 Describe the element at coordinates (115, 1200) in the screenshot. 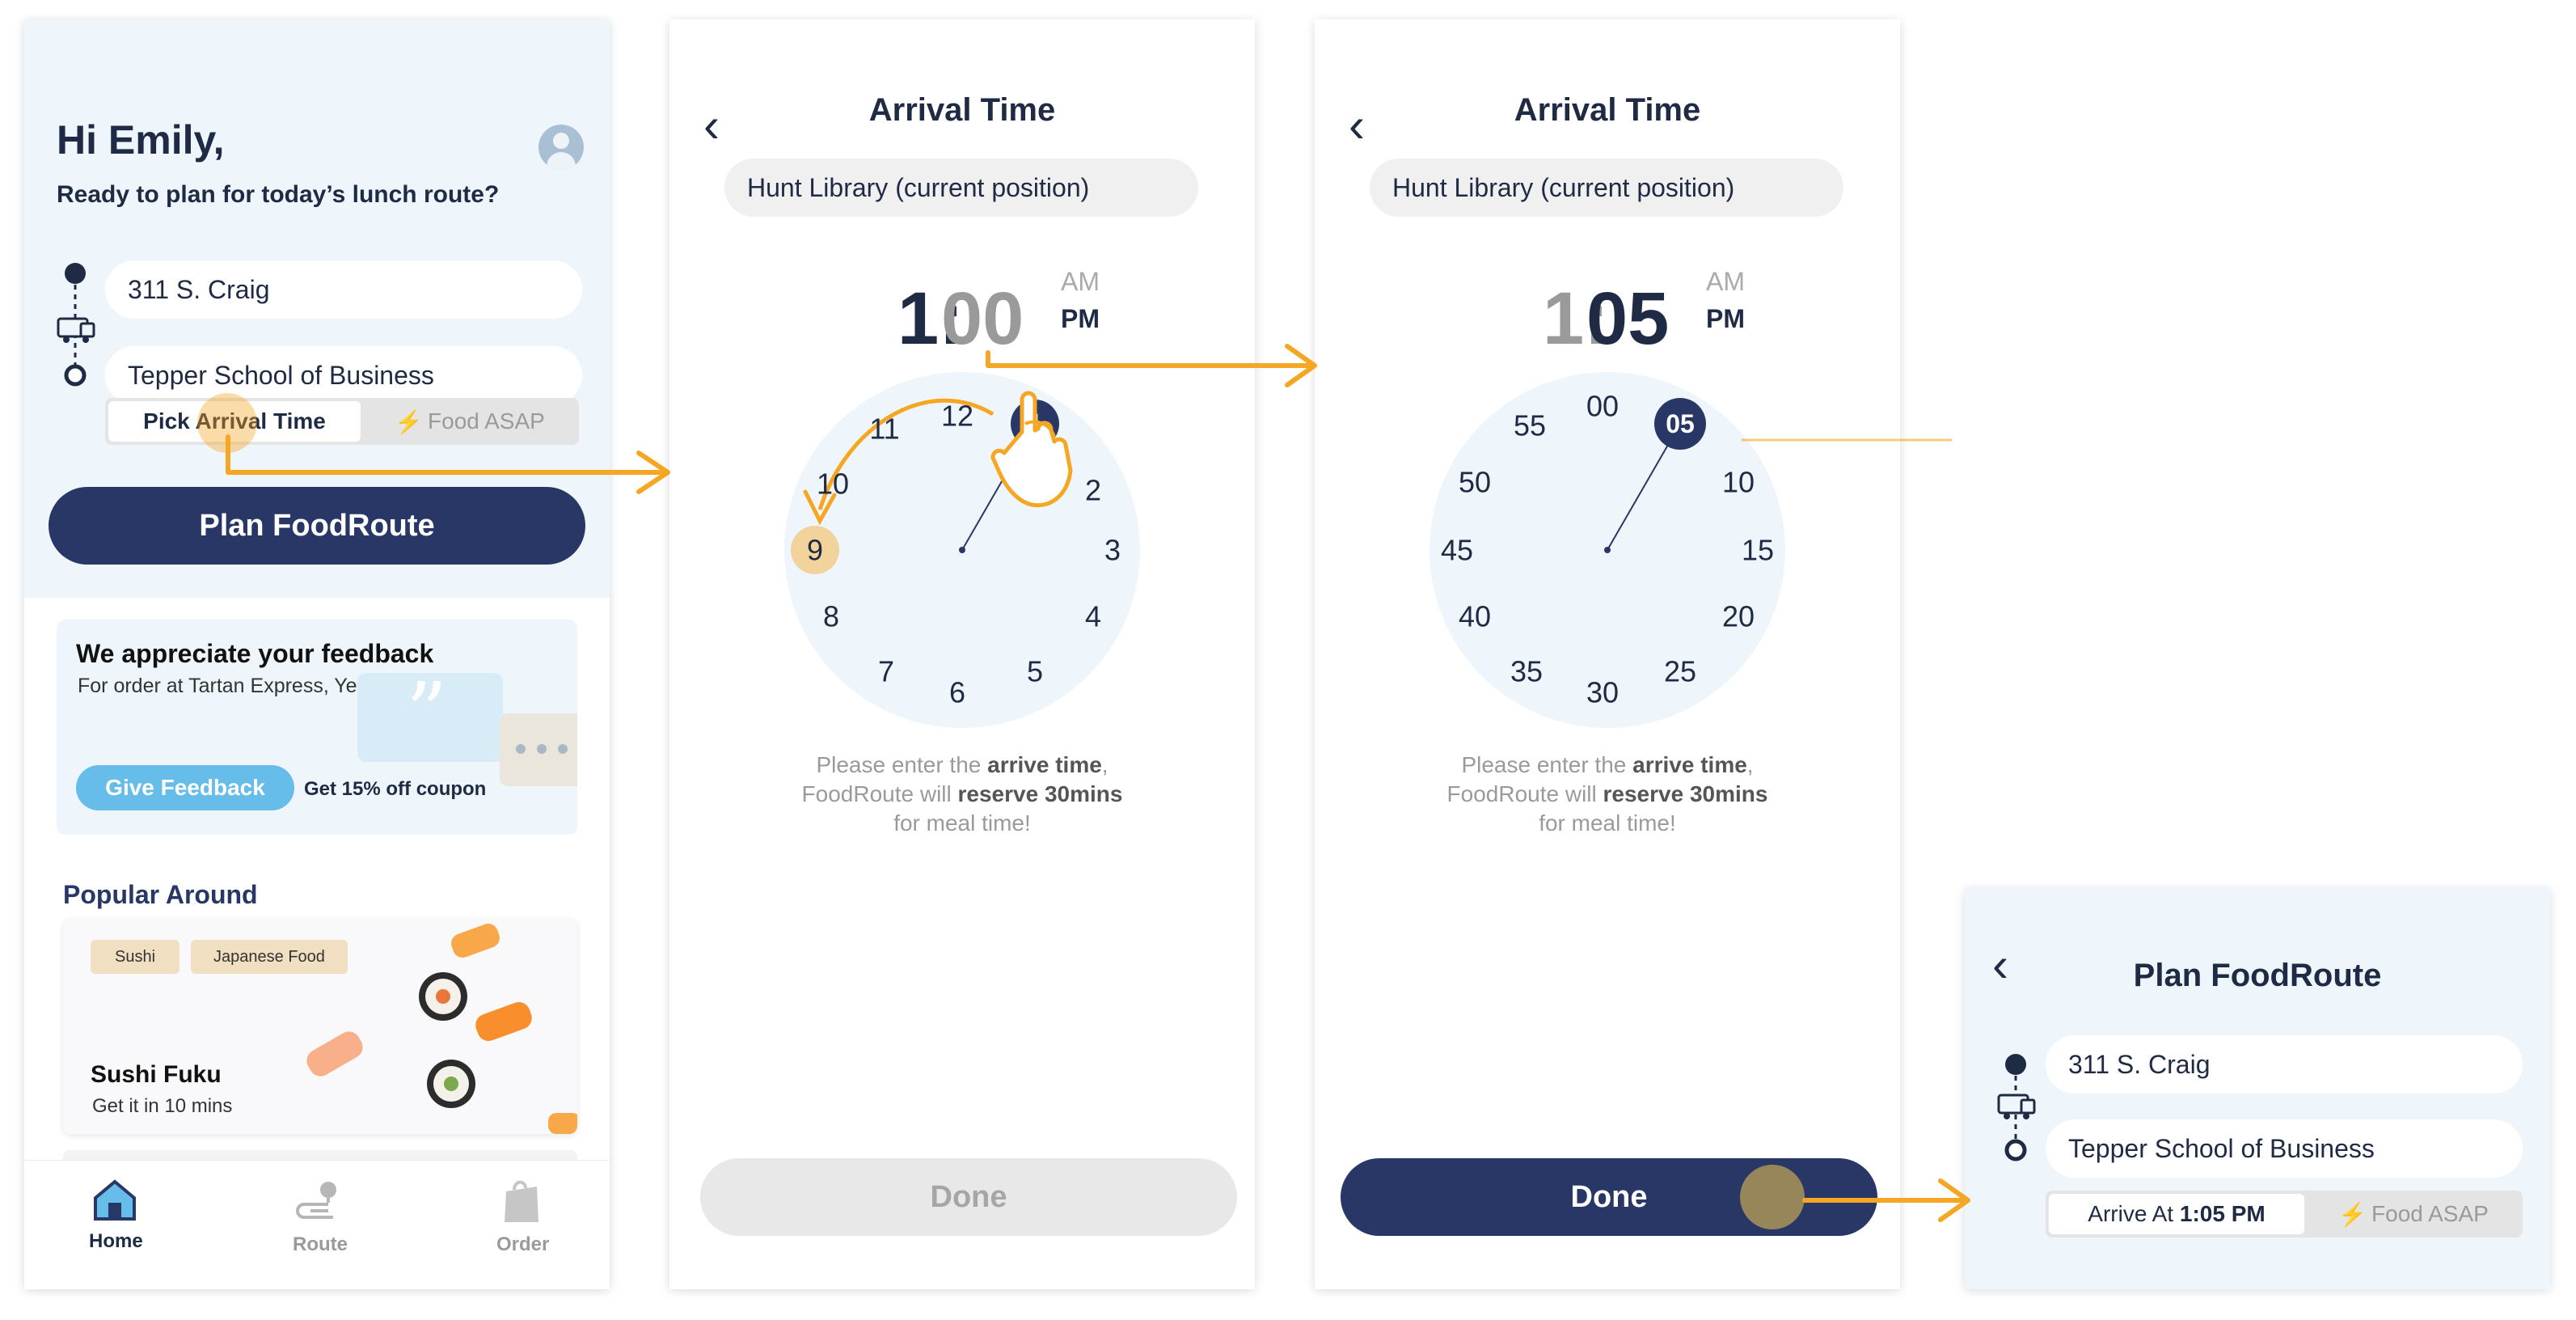

I see `home-icon` at that location.